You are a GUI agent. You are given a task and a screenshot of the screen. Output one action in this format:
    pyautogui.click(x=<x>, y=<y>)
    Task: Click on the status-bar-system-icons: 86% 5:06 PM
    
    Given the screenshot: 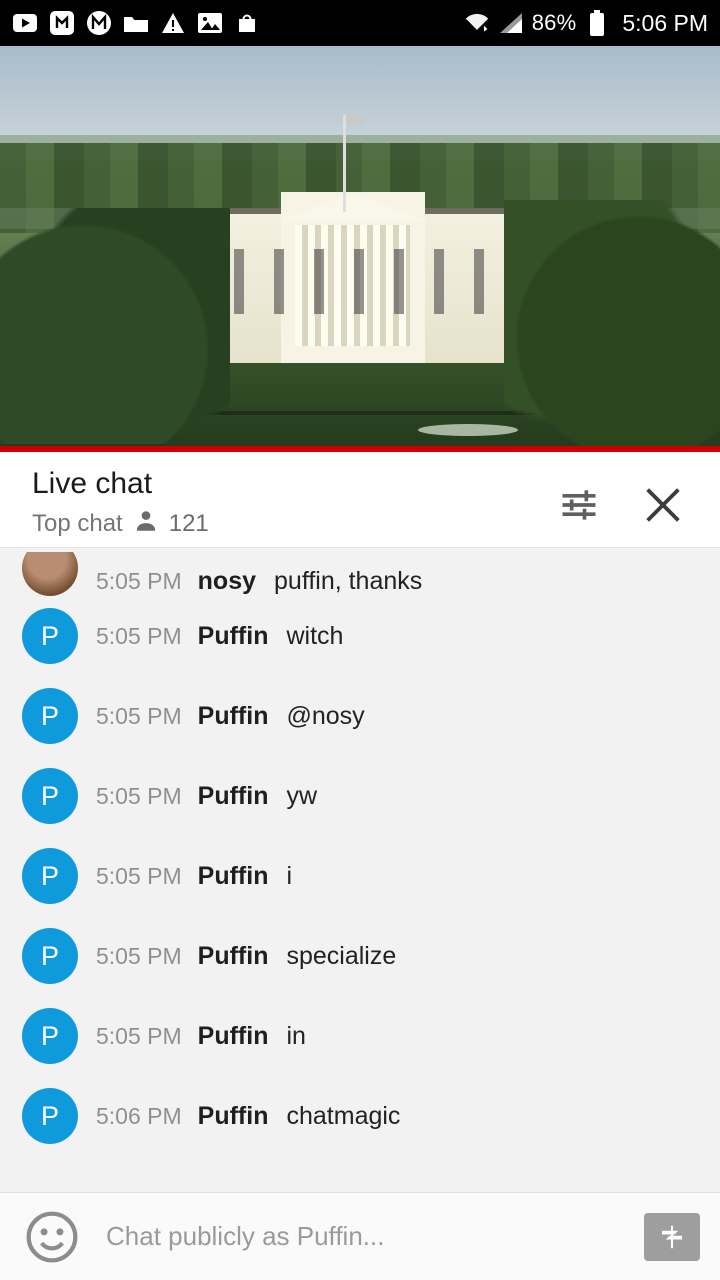 What is the action you would take?
    pyautogui.click(x=586, y=23)
    